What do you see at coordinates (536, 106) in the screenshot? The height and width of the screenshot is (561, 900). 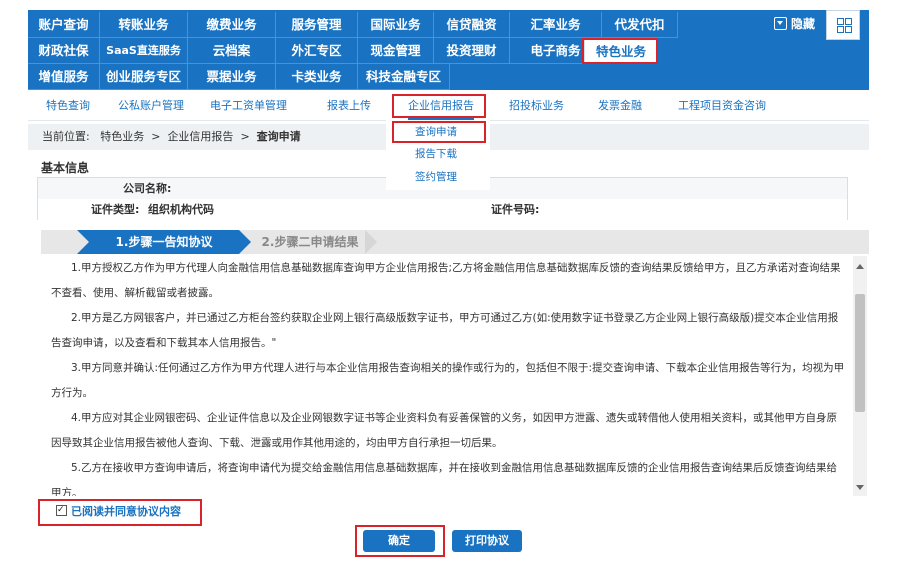 I see `sub-nav-bidding: 招投标业务` at bounding box center [536, 106].